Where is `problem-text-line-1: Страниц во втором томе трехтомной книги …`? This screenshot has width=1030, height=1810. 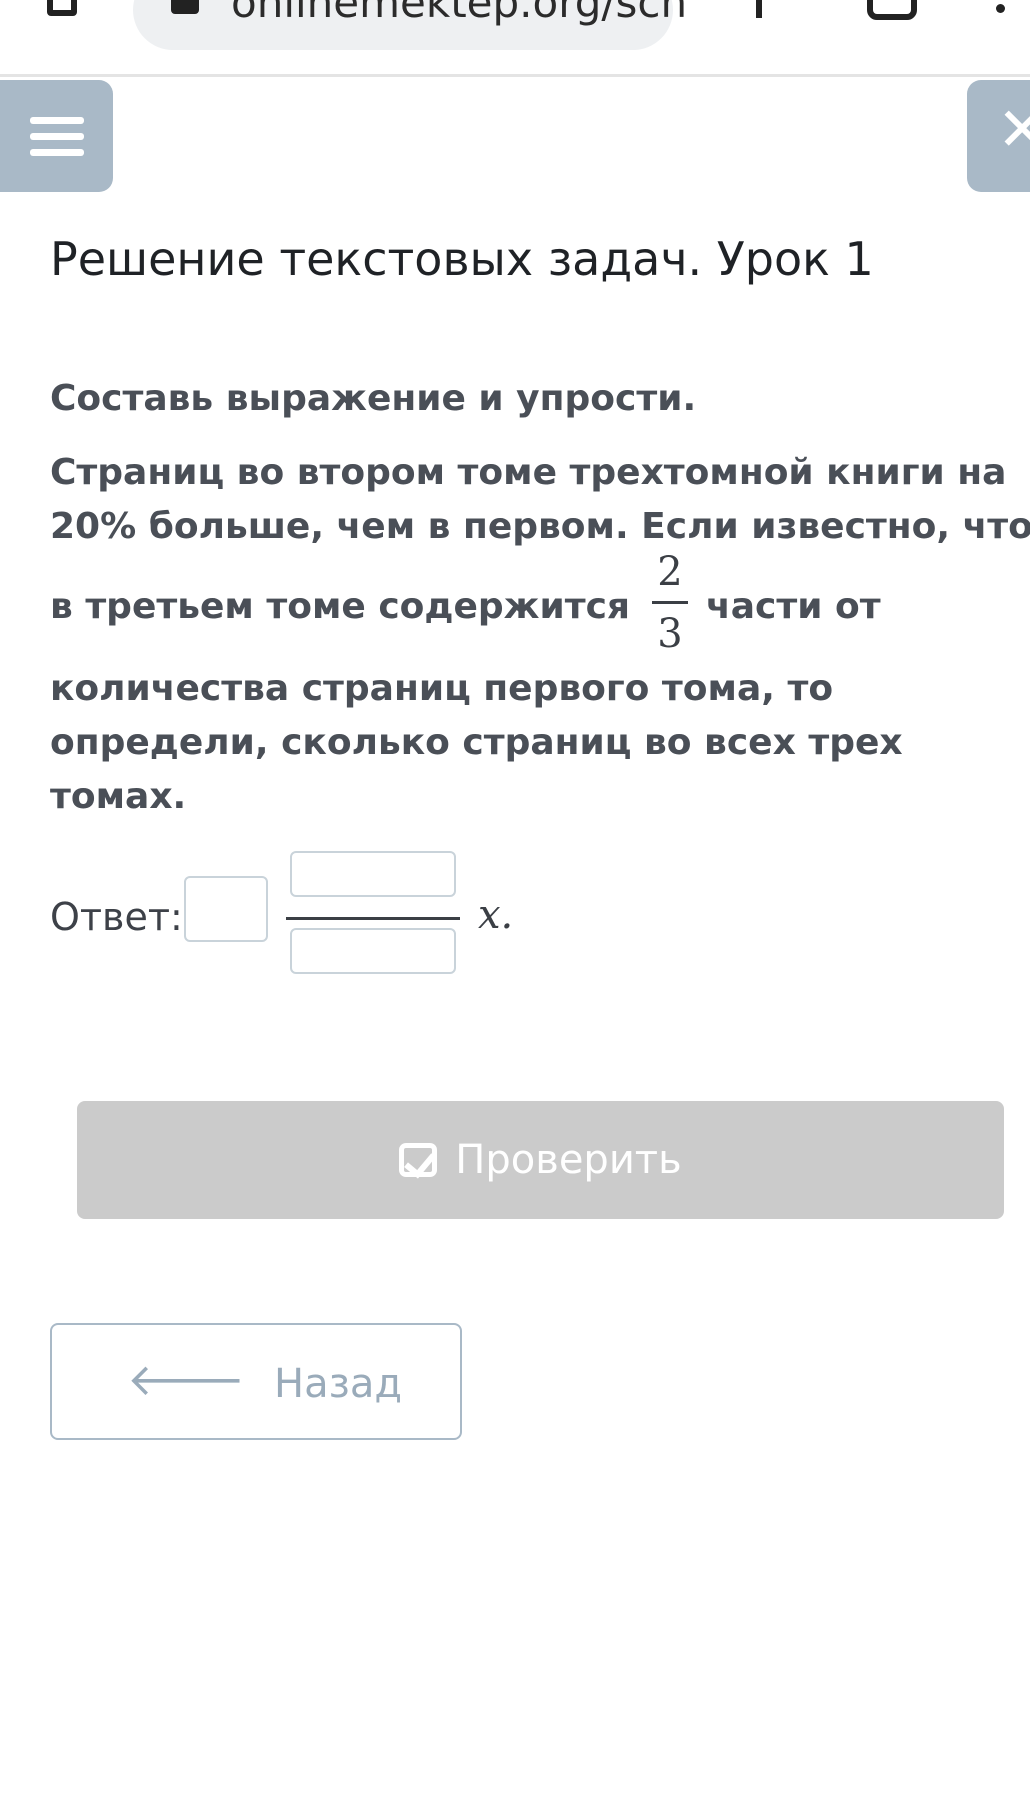 problem-text-line-1: Страниц во втором томе трехтомной книги … is located at coordinates (528, 472).